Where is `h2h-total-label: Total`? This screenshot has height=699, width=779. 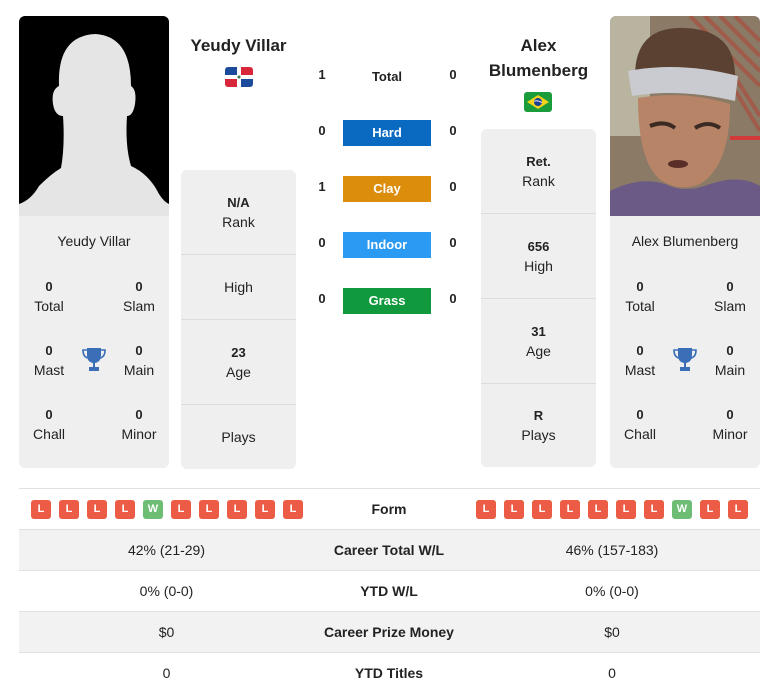 h2h-total-label: Total is located at coordinates (387, 76).